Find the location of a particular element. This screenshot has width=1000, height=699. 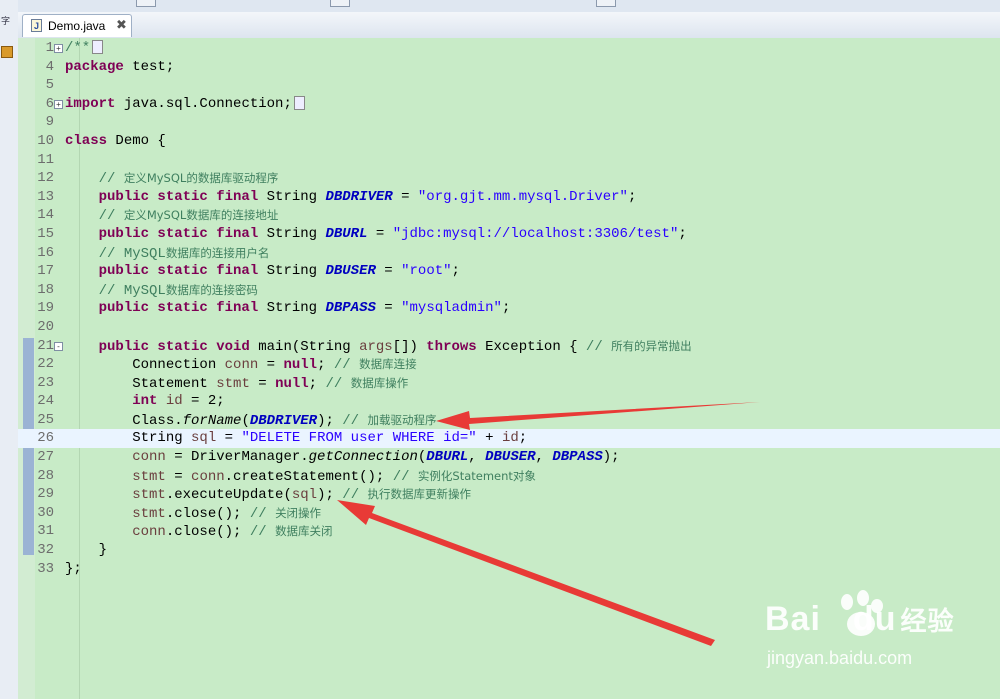

code-token: ( is located at coordinates (245, 420).